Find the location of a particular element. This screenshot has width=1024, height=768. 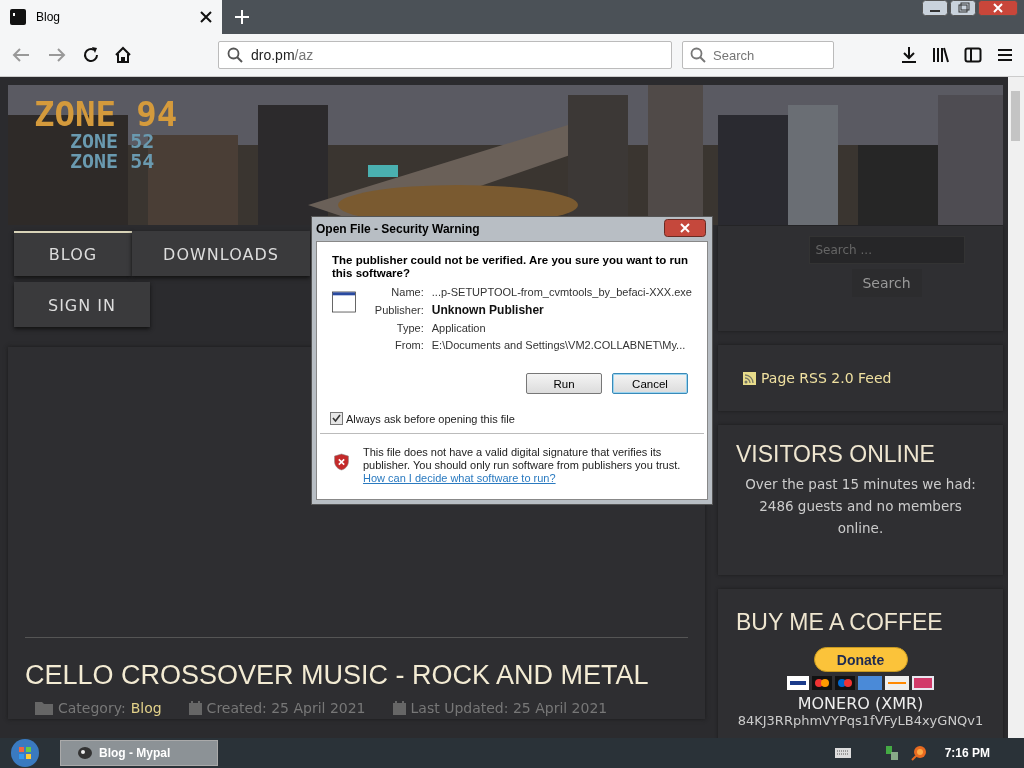

rss-link: Page RSS 2.0 Feed is located at coordinates (826, 378).